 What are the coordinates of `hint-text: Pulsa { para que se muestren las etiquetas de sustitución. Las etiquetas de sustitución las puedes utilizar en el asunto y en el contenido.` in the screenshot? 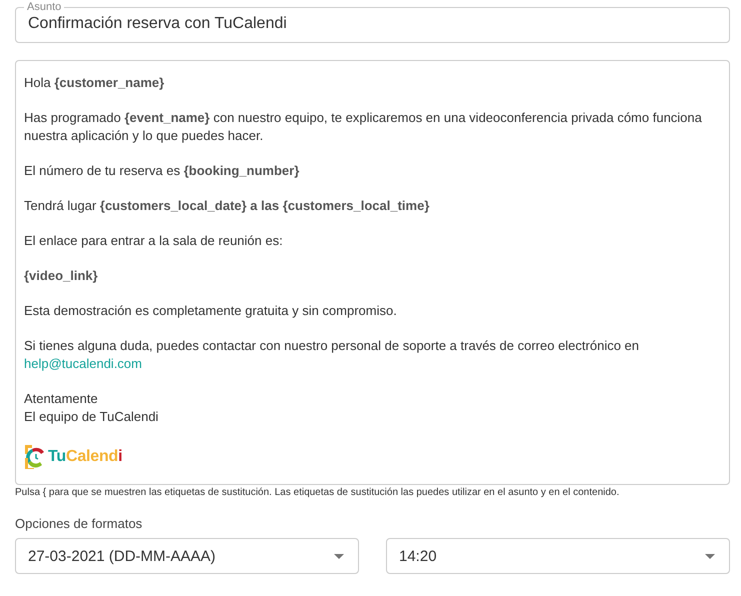 It's located at (317, 493).